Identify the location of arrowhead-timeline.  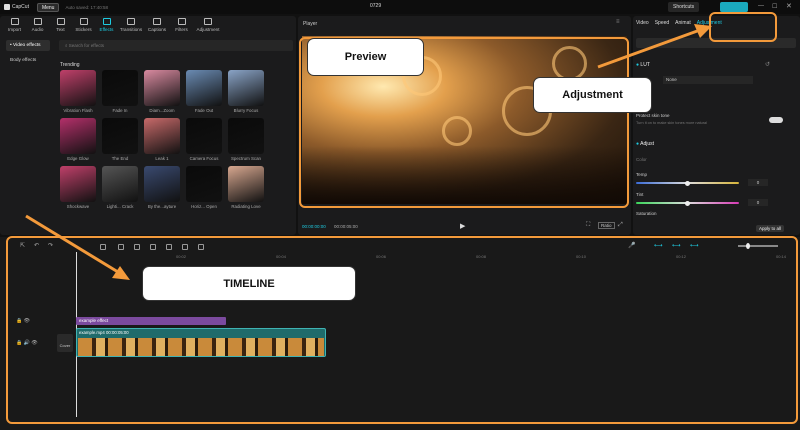
(121, 273).